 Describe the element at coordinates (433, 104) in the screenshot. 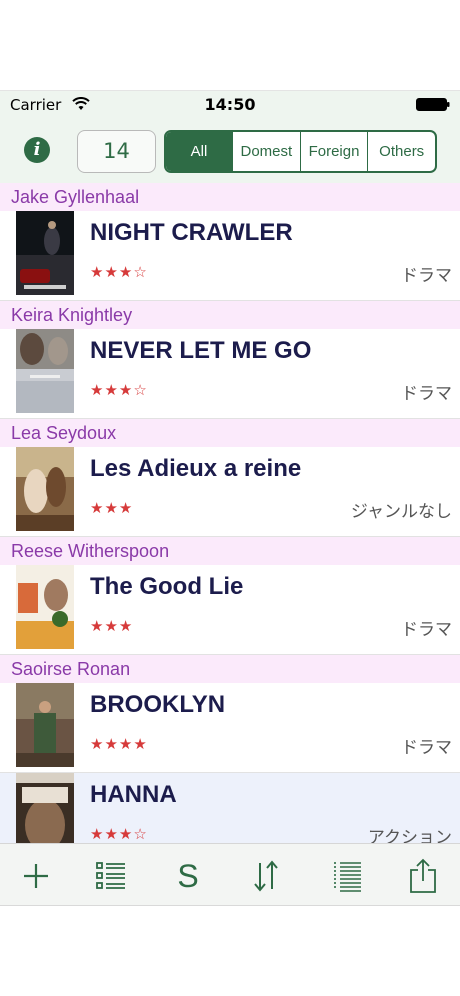

I see `battery-icon` at that location.